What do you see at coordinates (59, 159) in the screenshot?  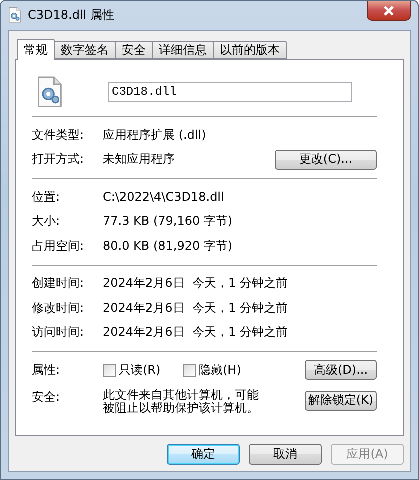 I see `property-label: 打开方式:` at bounding box center [59, 159].